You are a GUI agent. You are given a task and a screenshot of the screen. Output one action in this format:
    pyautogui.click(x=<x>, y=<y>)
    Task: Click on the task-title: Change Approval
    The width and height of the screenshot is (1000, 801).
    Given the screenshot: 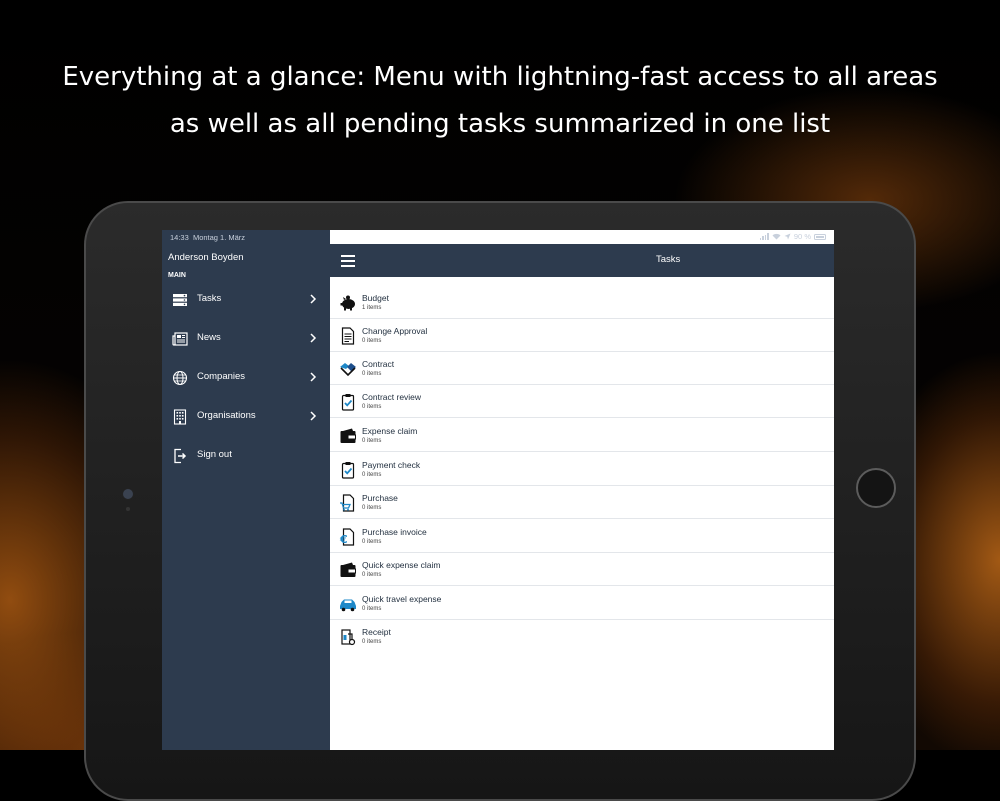 What is the action you would take?
    pyautogui.click(x=395, y=331)
    